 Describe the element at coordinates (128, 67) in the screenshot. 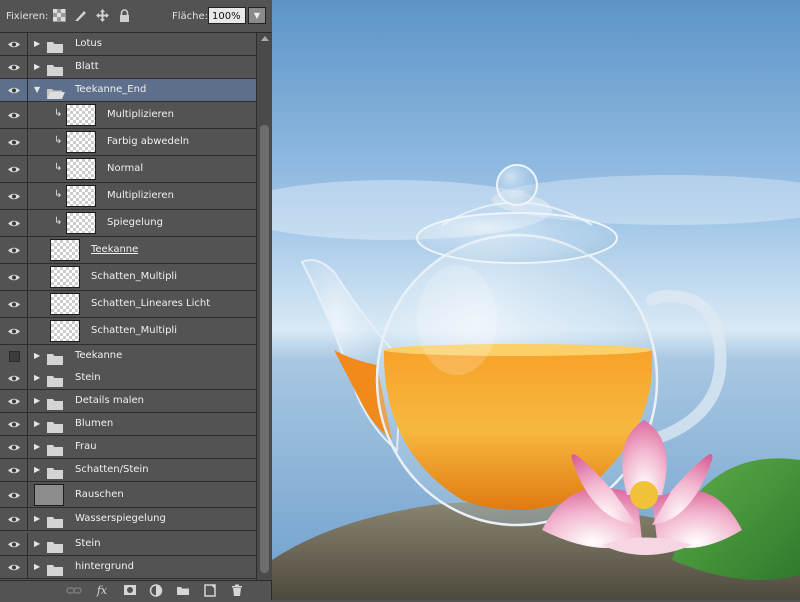

I see `layer-group-row: ▶ Blatt` at that location.